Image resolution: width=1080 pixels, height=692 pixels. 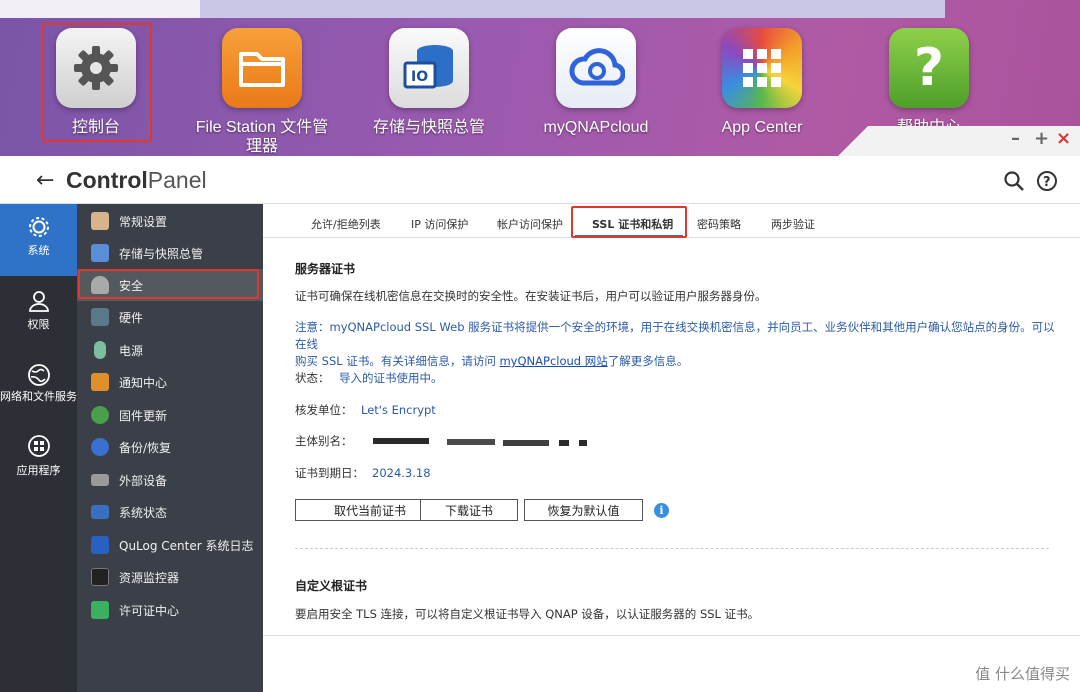 I want to click on settings-doc-icon, so click(x=100, y=221).